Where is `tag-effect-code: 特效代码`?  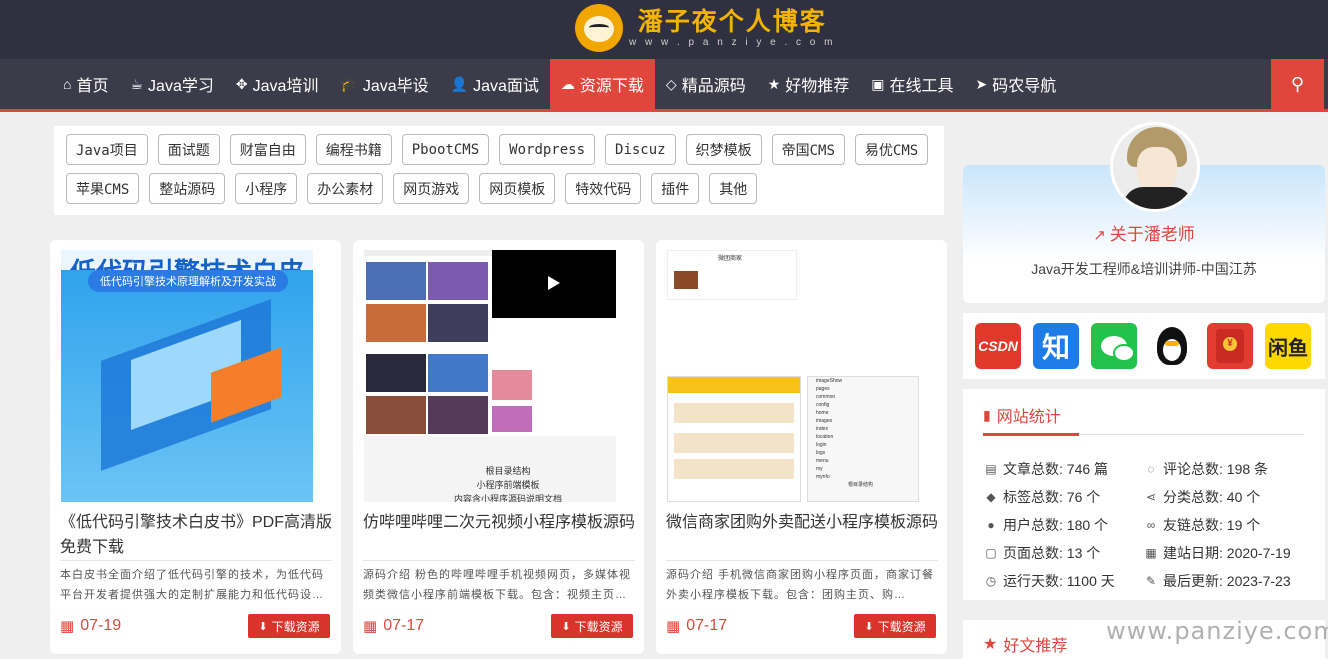
tag-effect-code: 特效代码 is located at coordinates (603, 188).